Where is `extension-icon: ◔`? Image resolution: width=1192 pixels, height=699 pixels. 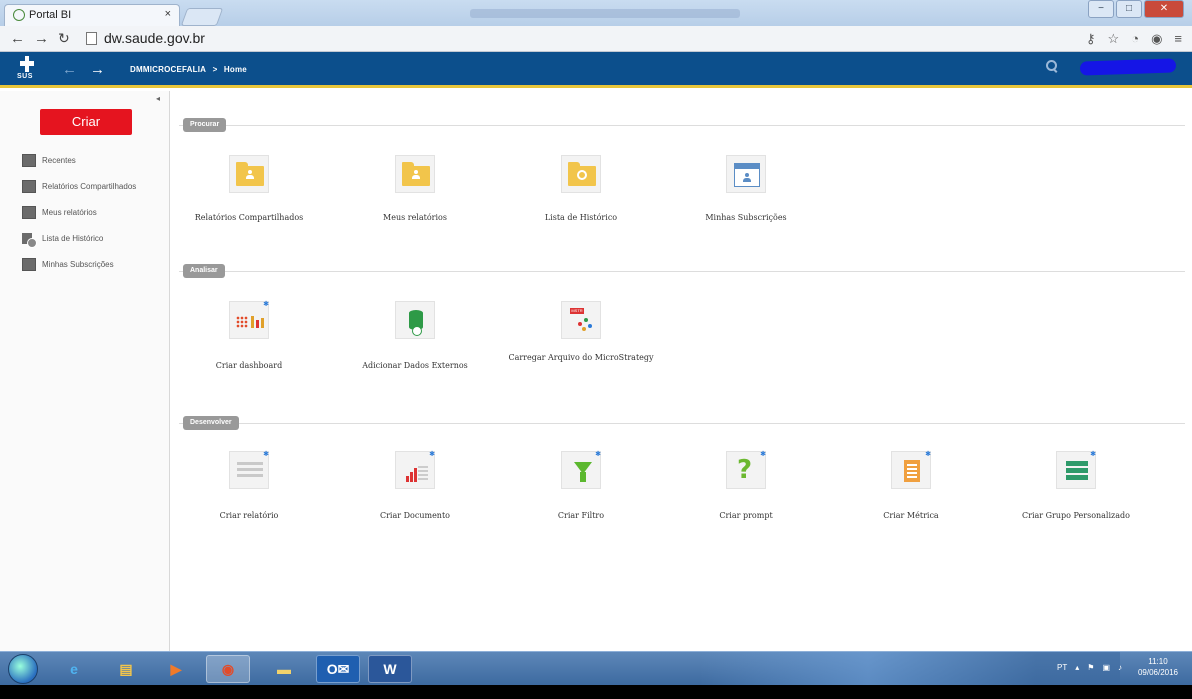
extension-icon: ◔ is located at coordinates (1135, 39).